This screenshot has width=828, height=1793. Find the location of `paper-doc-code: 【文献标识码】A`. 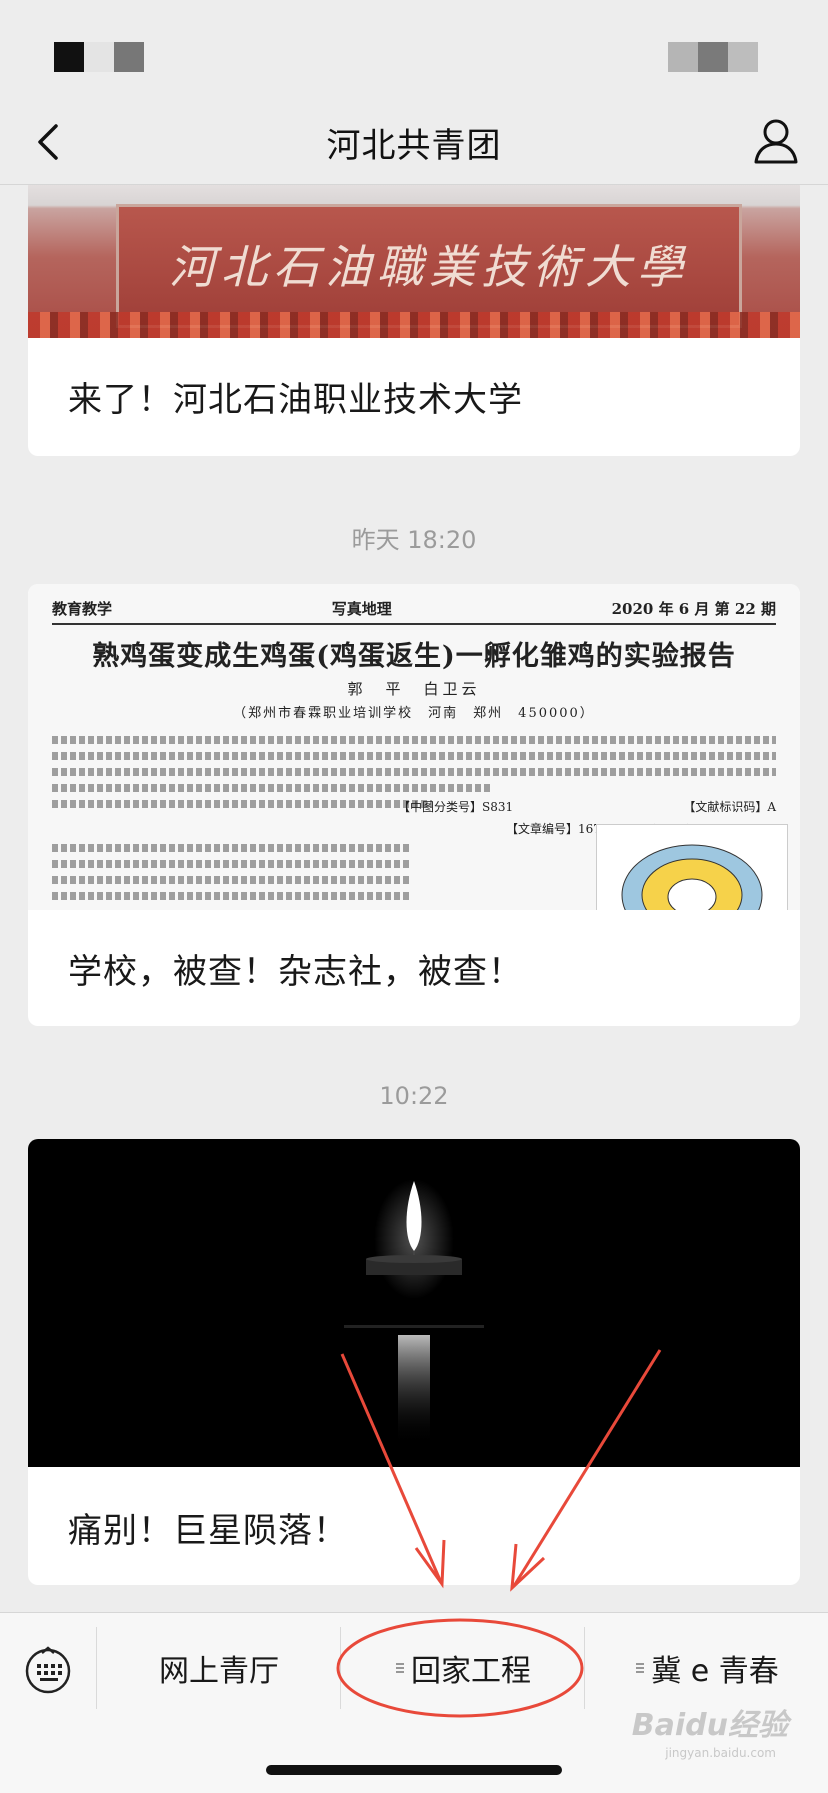

paper-doc-code: 【文献标识码】A is located at coordinates (729, 807).